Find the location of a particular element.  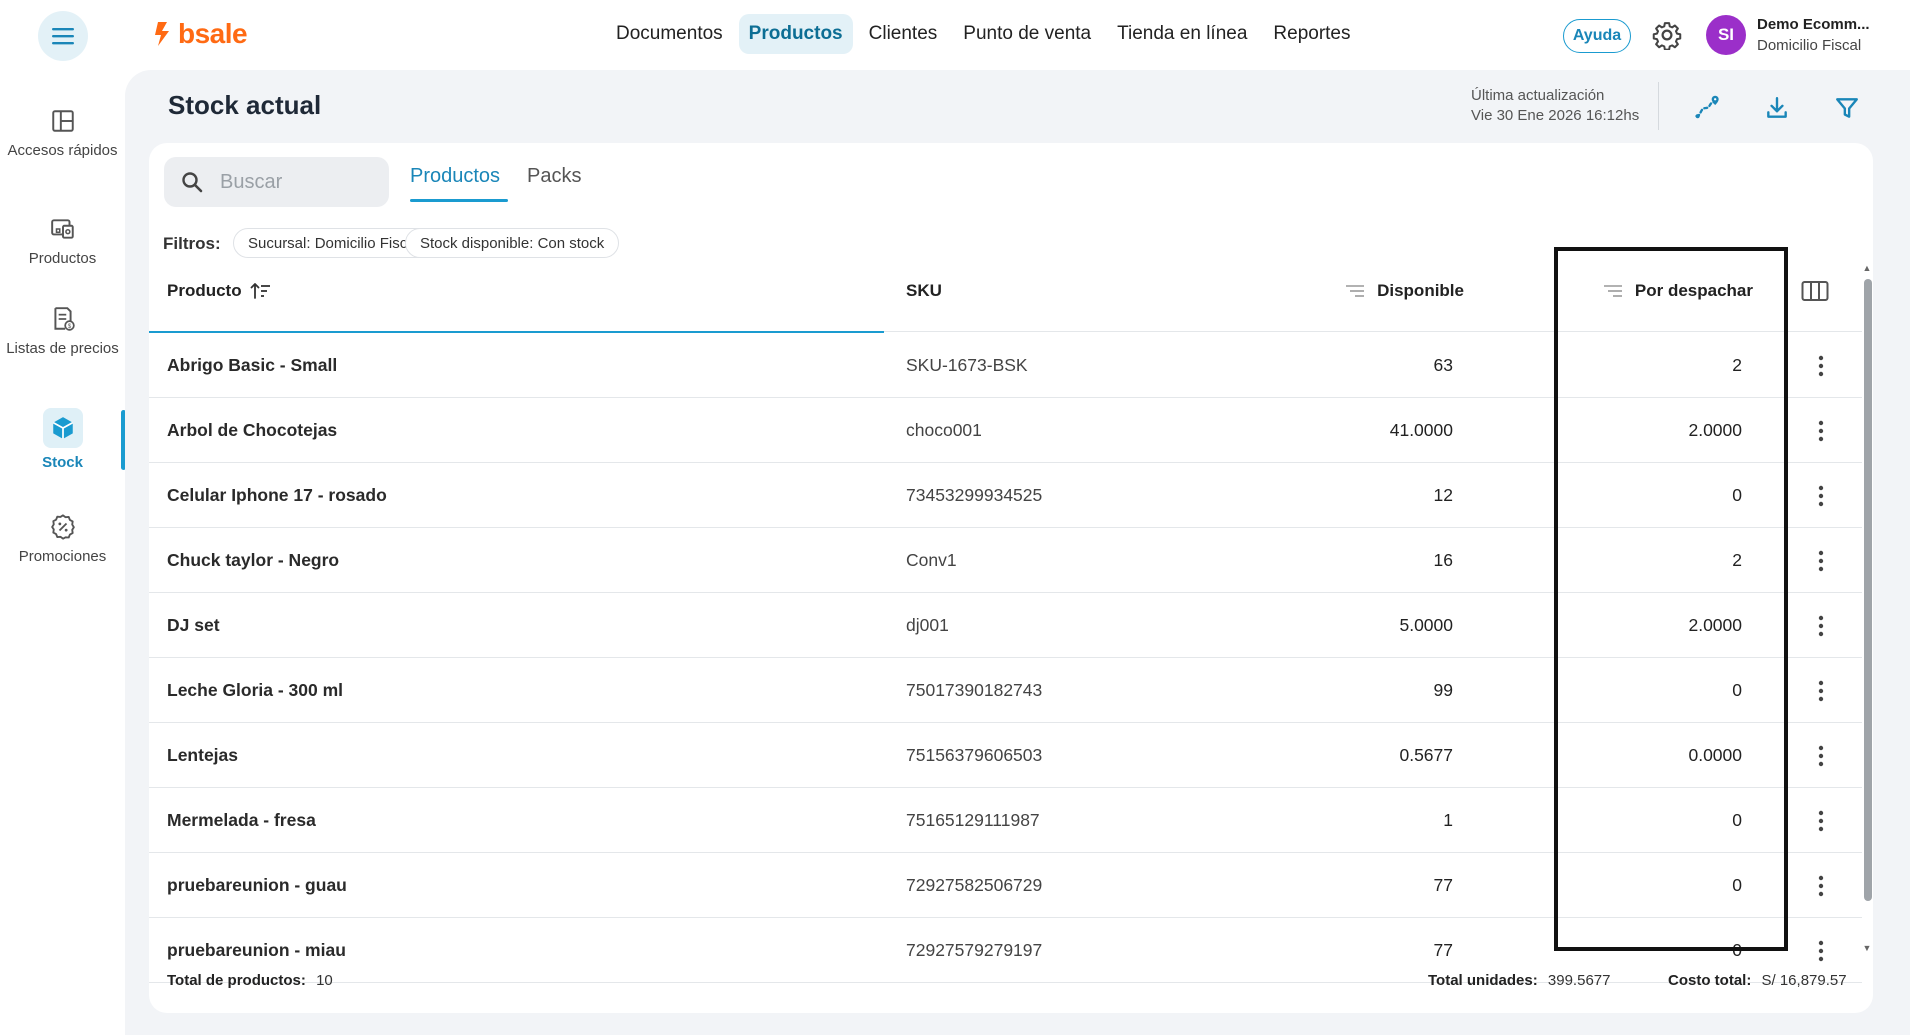

disponible-cell: 0.5677 is located at coordinates (1426, 755).